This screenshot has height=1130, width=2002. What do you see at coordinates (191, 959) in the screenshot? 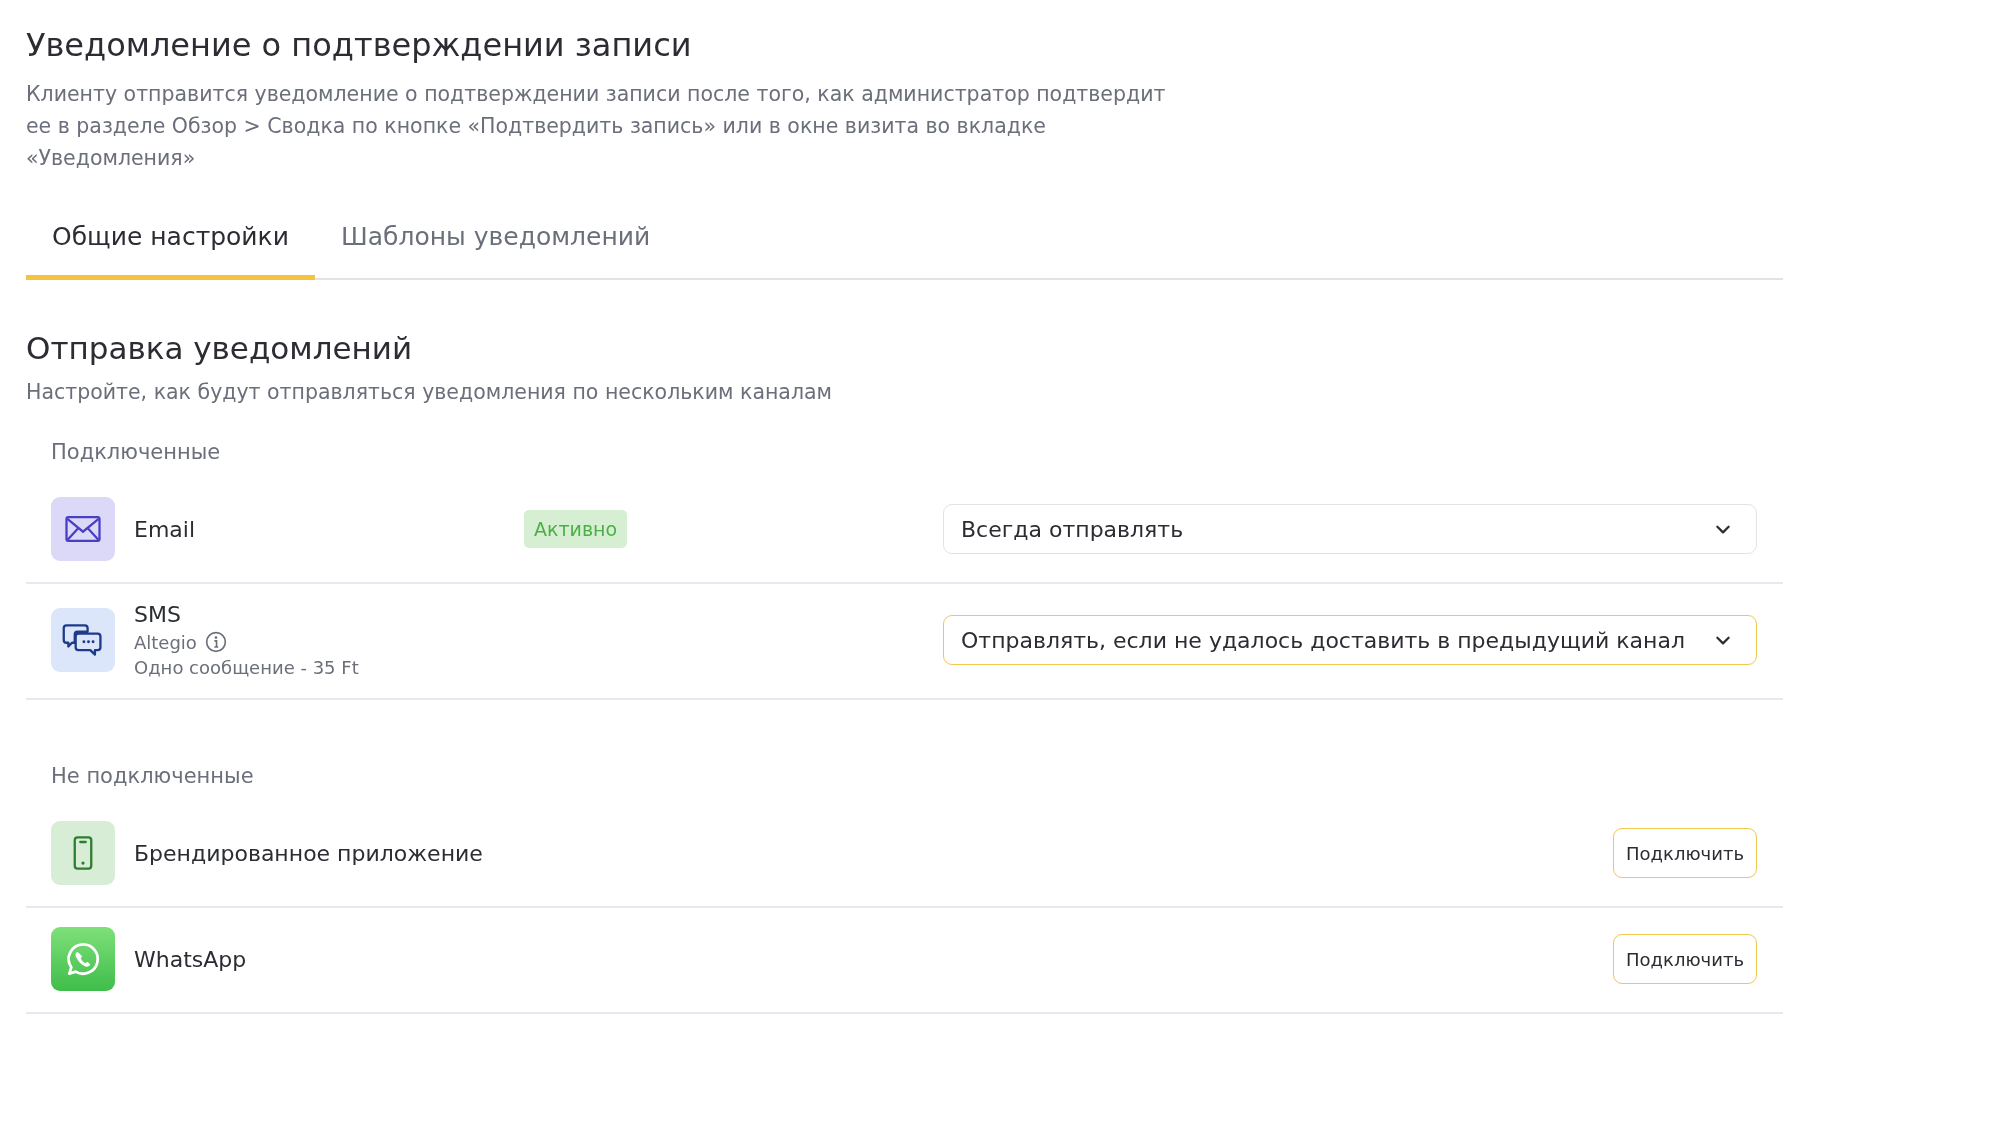
I see `channel-name: WhatsApp` at bounding box center [191, 959].